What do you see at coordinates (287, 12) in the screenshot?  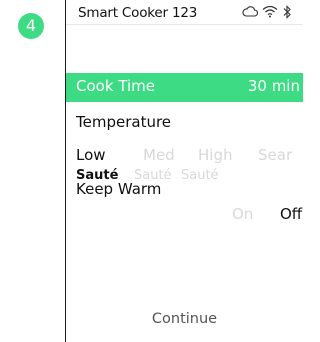 I see `bluetooth-icon` at bounding box center [287, 12].